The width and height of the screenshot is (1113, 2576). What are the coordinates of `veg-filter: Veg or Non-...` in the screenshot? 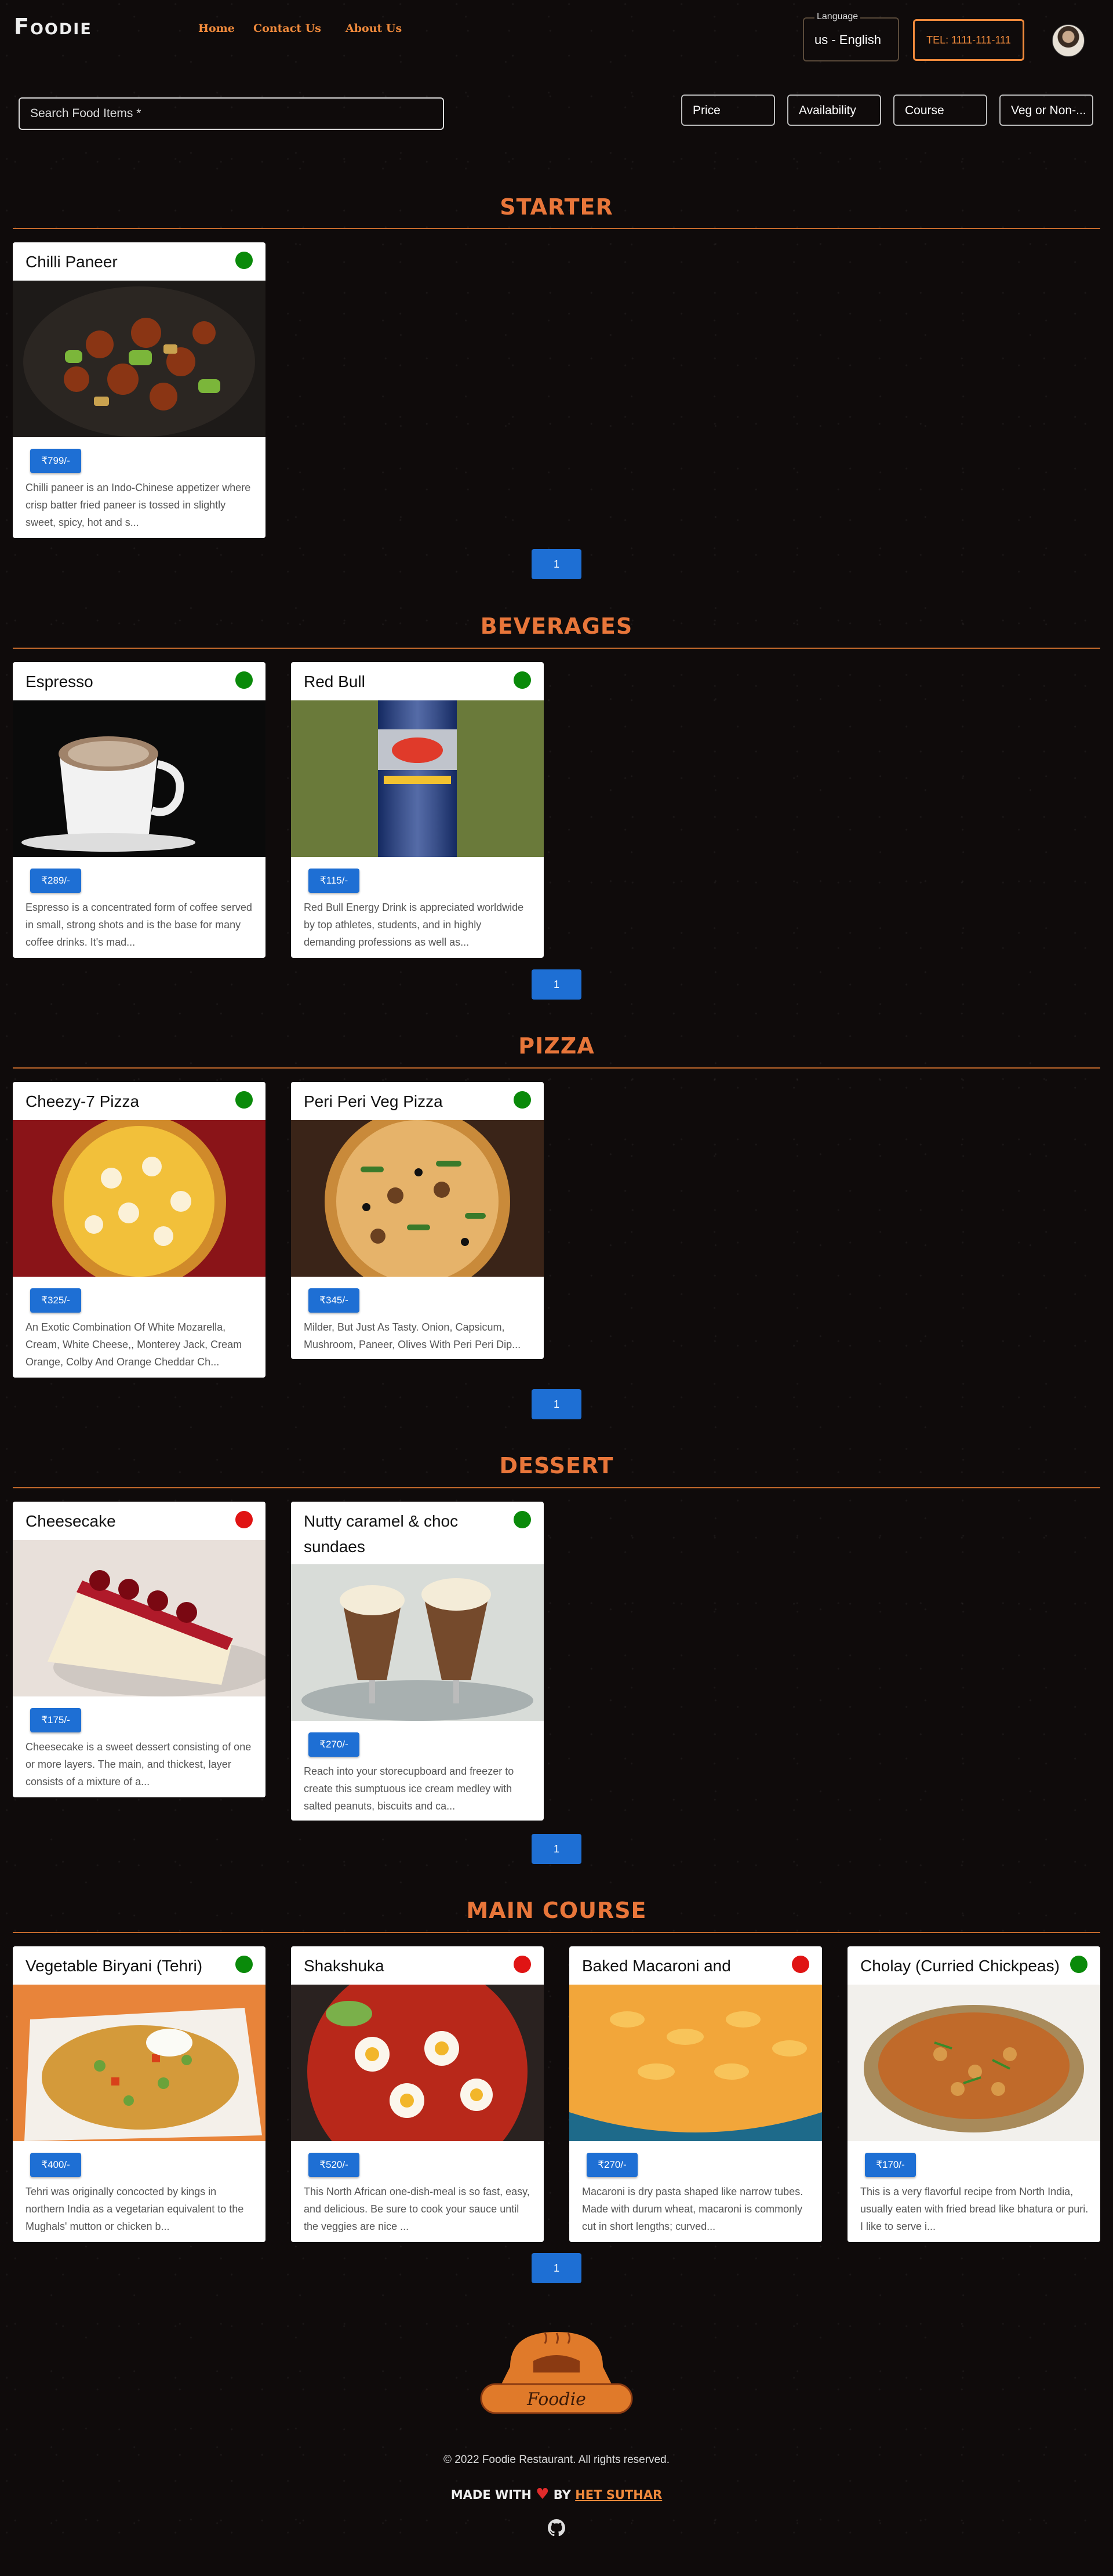 It's located at (1046, 110).